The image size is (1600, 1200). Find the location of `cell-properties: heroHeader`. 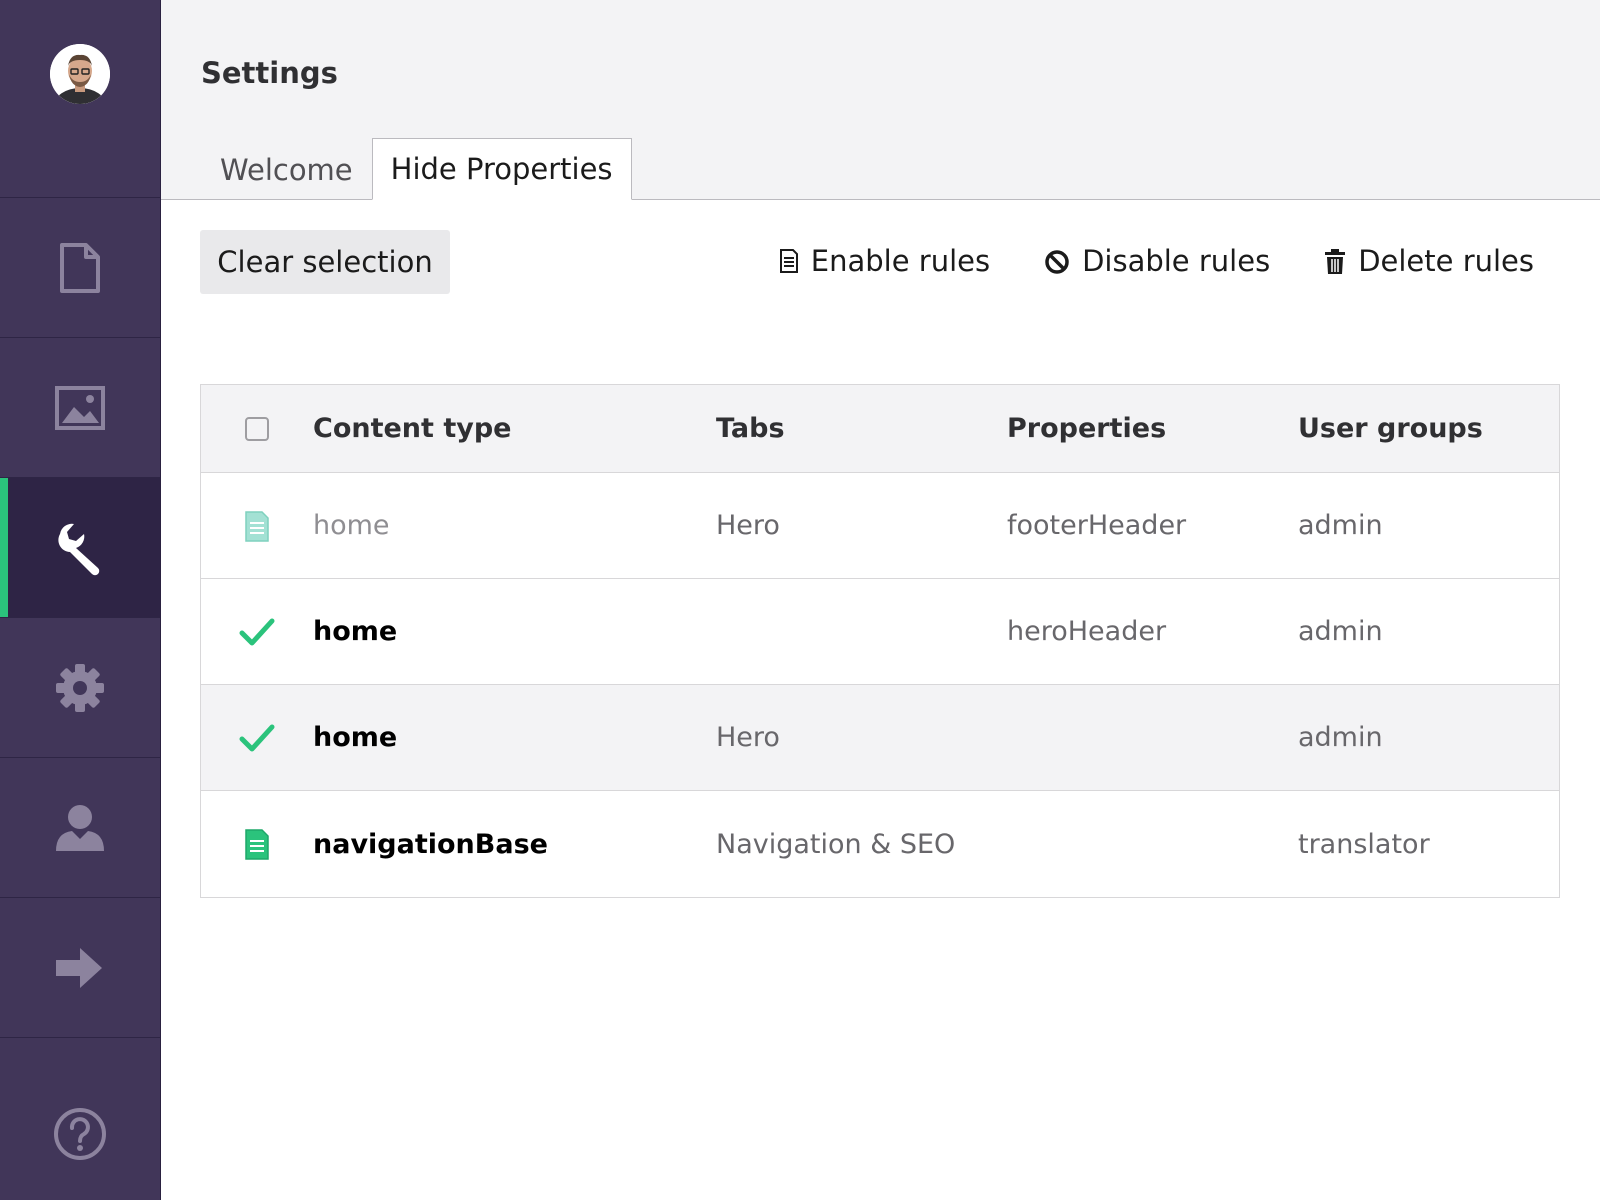

cell-properties: heroHeader is located at coordinates (1087, 631).